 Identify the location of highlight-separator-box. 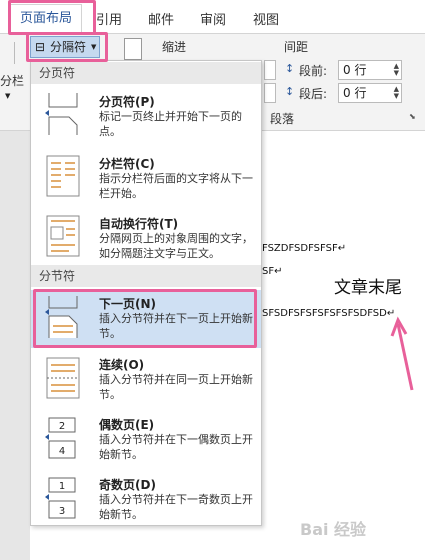
(67, 47).